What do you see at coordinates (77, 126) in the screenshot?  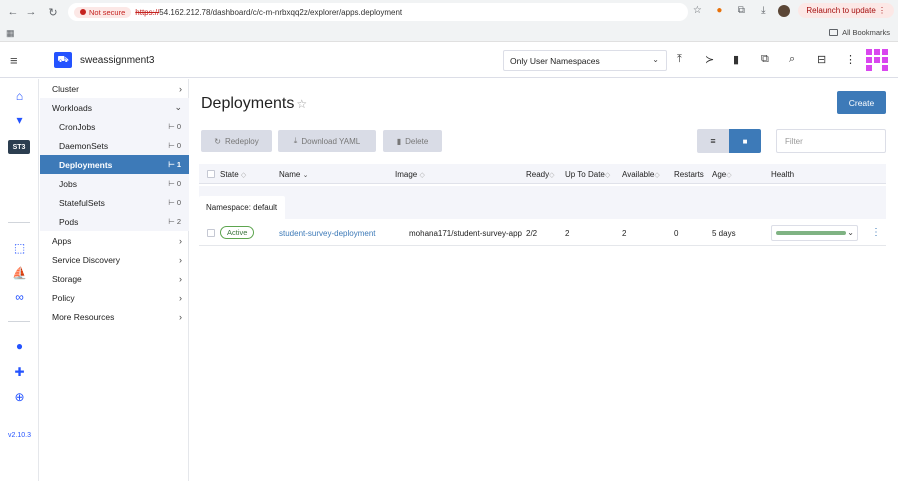 I see `nav-label: CronJobs` at bounding box center [77, 126].